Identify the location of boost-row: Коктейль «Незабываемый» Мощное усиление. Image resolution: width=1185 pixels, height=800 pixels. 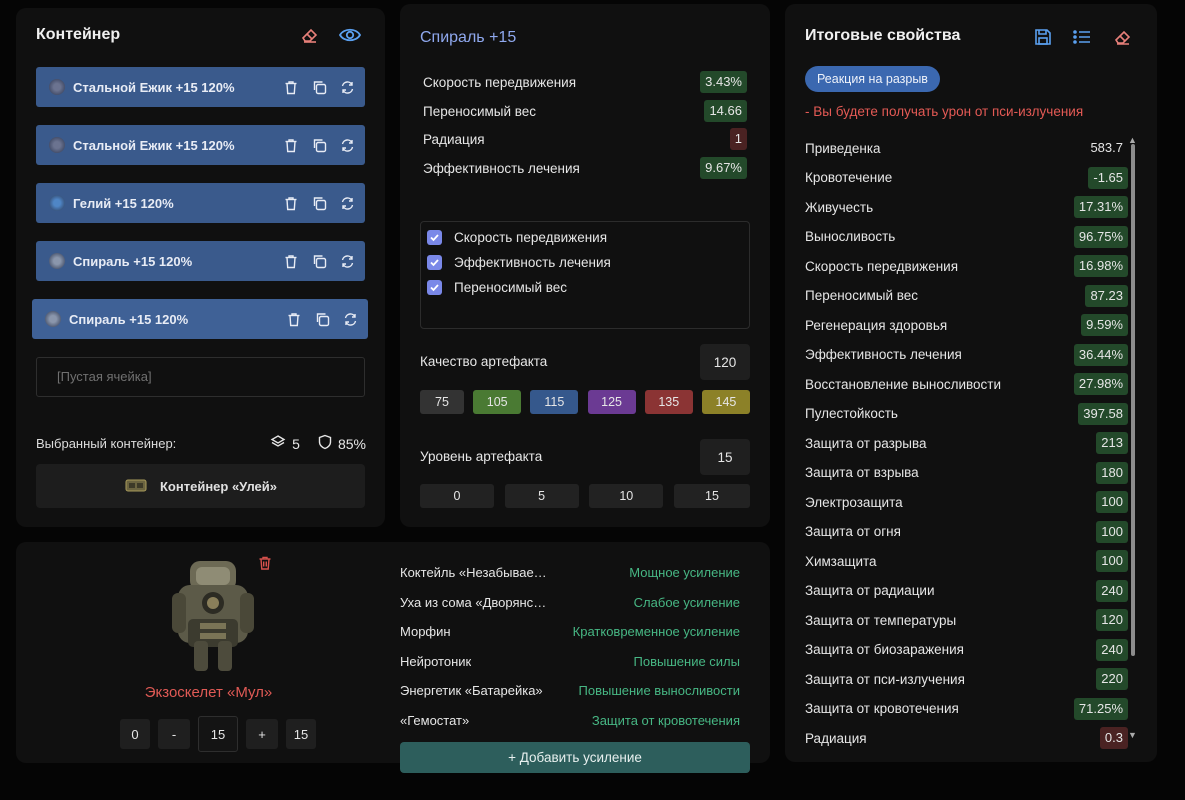
(570, 572).